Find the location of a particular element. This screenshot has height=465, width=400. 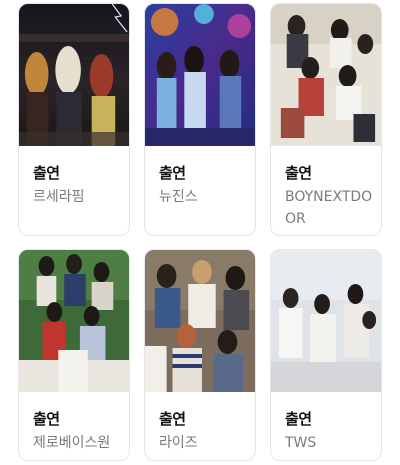

artist-name: TWS is located at coordinates (301, 443).